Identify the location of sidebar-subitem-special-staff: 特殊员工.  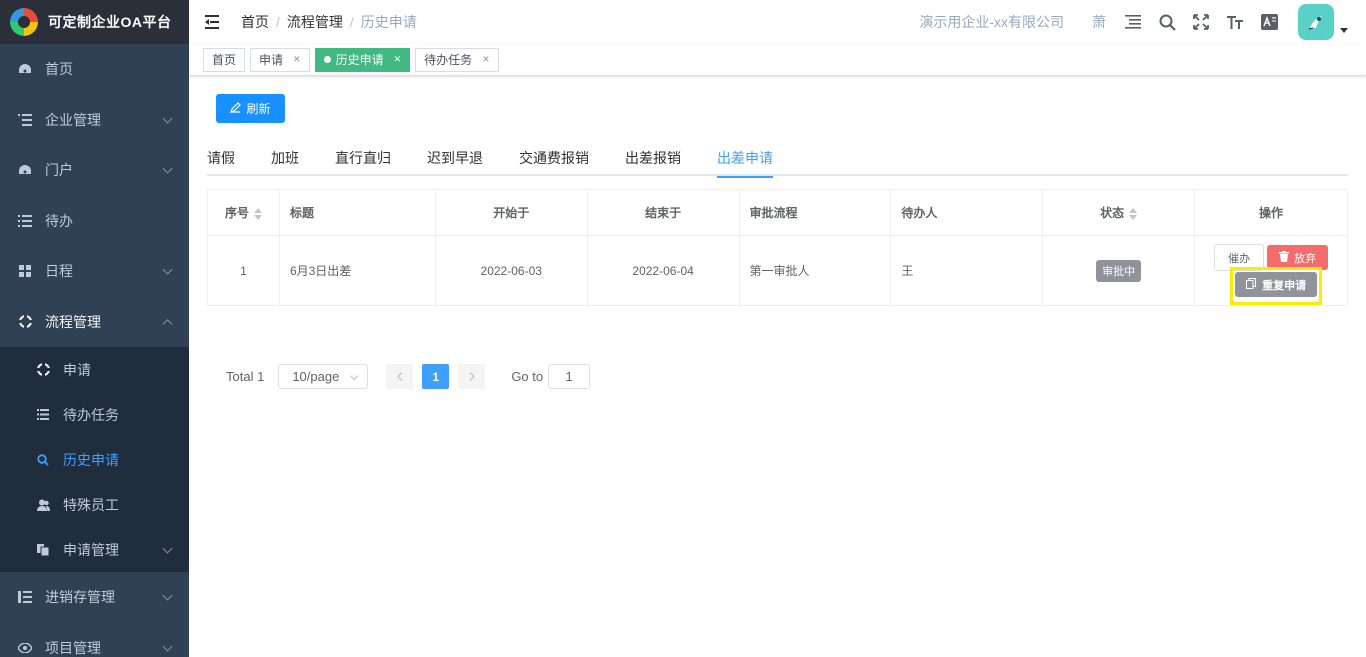
(94, 504).